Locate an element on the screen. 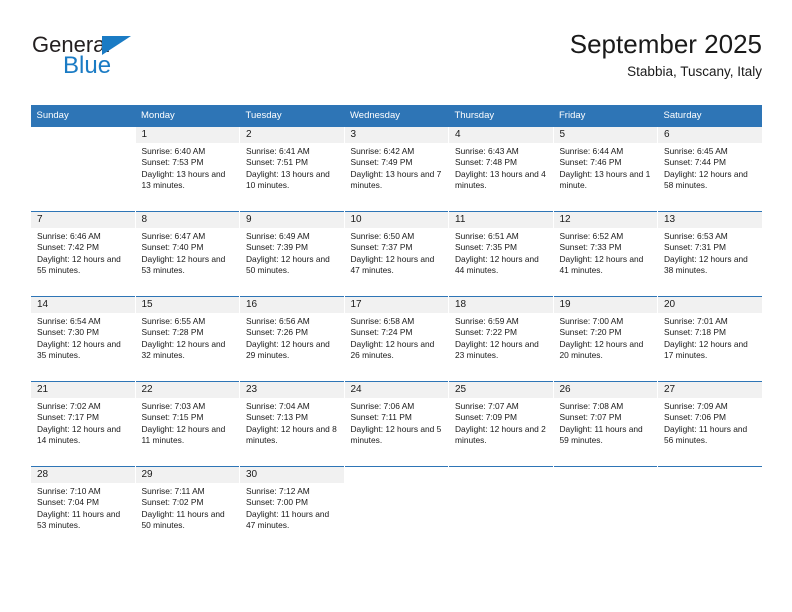 The height and width of the screenshot is (612, 792). day-number: 26 is located at coordinates (605, 390).